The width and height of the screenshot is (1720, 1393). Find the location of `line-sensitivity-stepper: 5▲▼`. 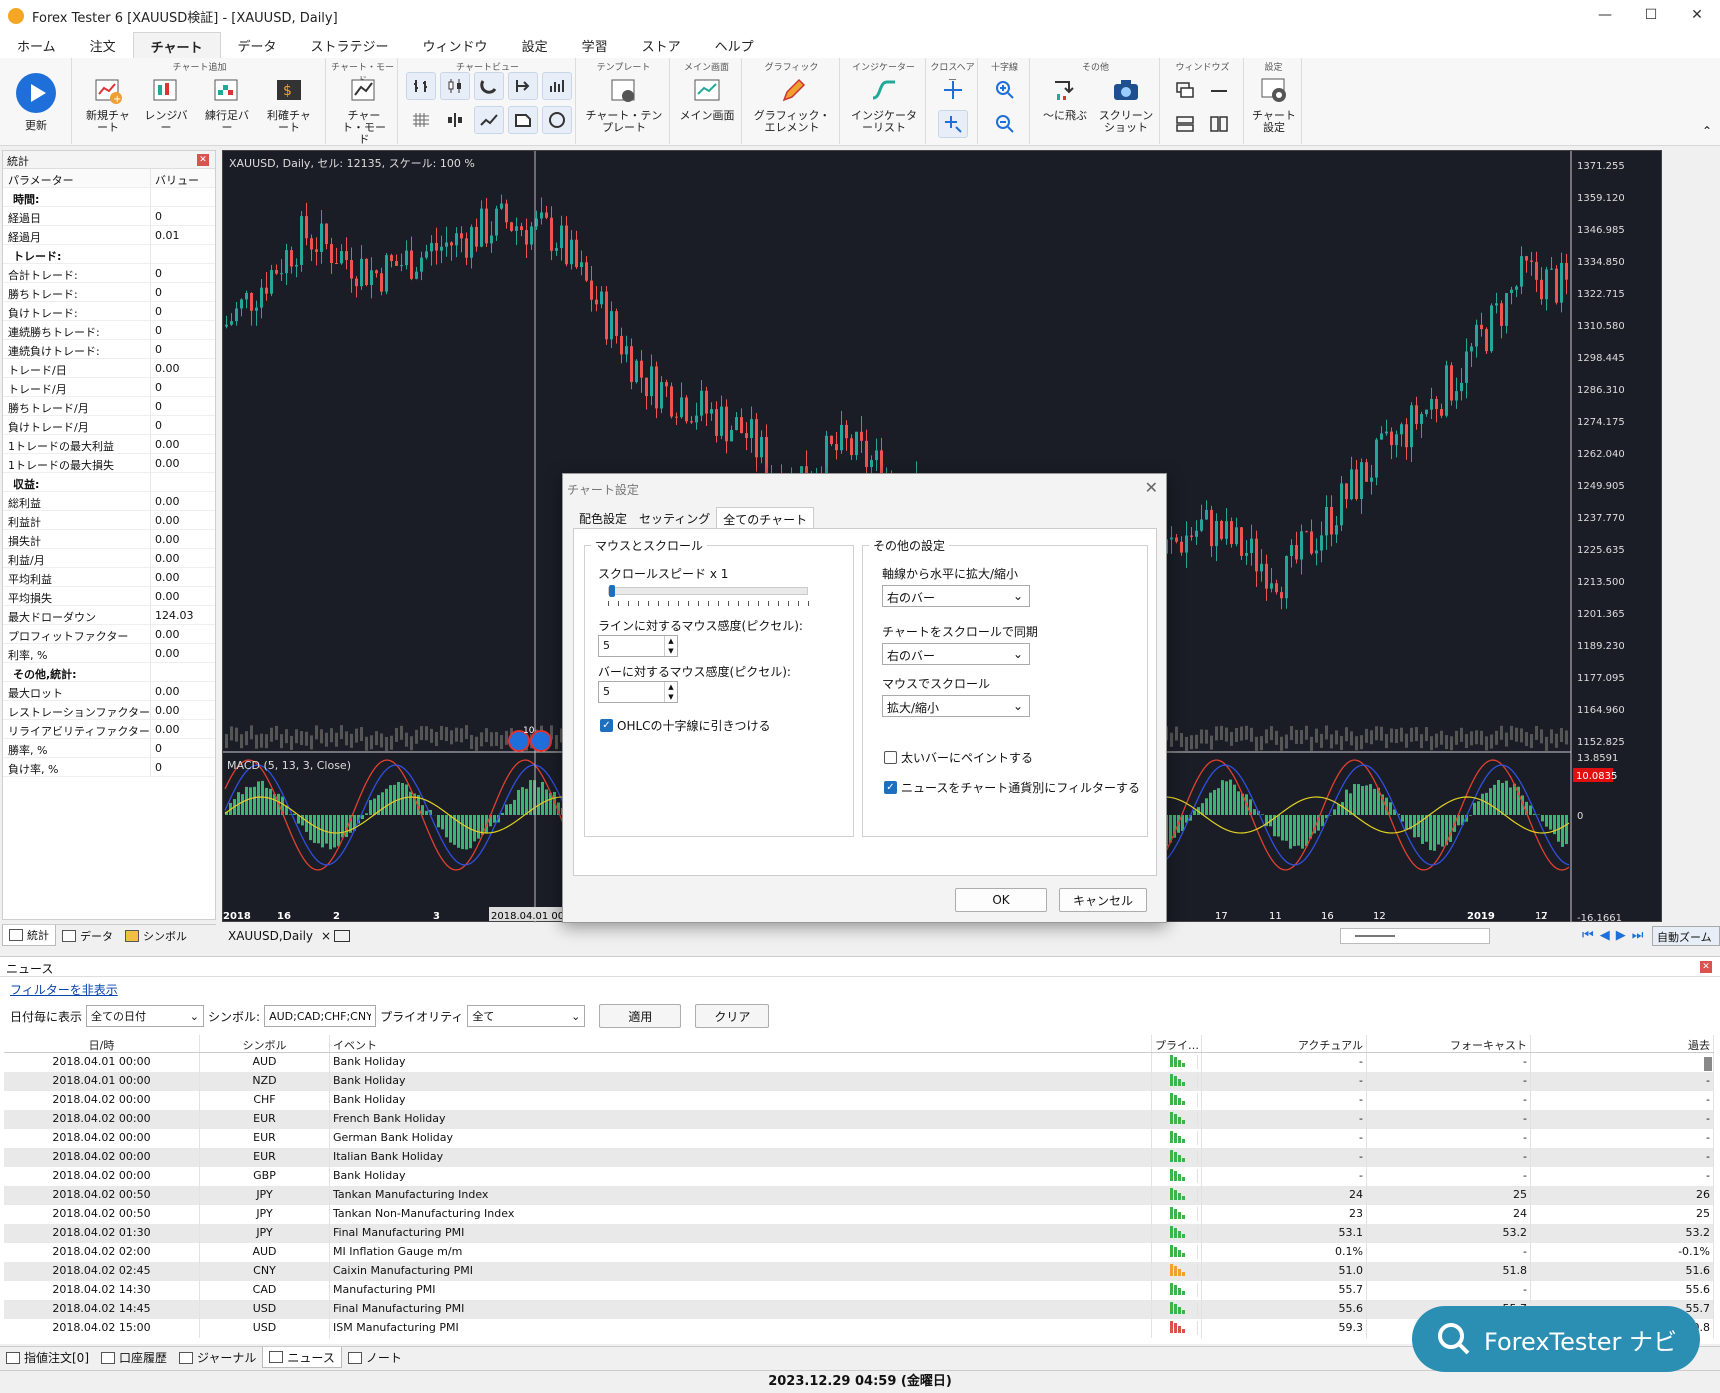

line-sensitivity-stepper: 5▲▼ is located at coordinates (638, 646).